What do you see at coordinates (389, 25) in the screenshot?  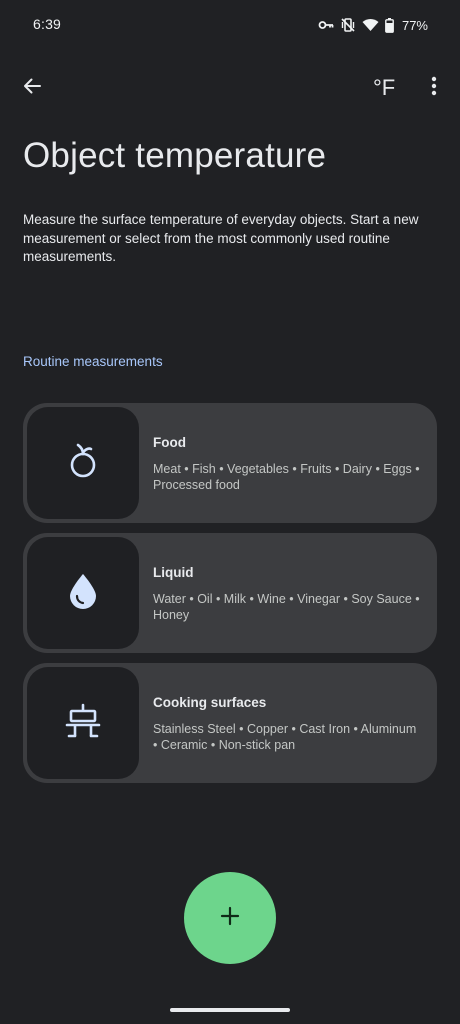 I see `battery-icon` at bounding box center [389, 25].